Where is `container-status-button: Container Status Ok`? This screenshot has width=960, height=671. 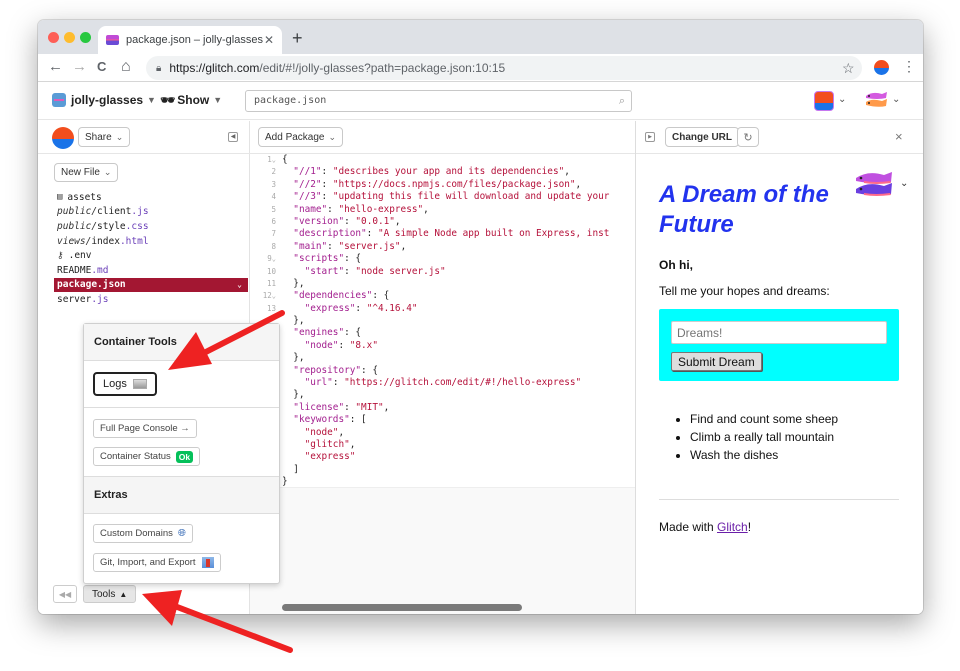 container-status-button: Container Status Ok is located at coordinates (147, 456).